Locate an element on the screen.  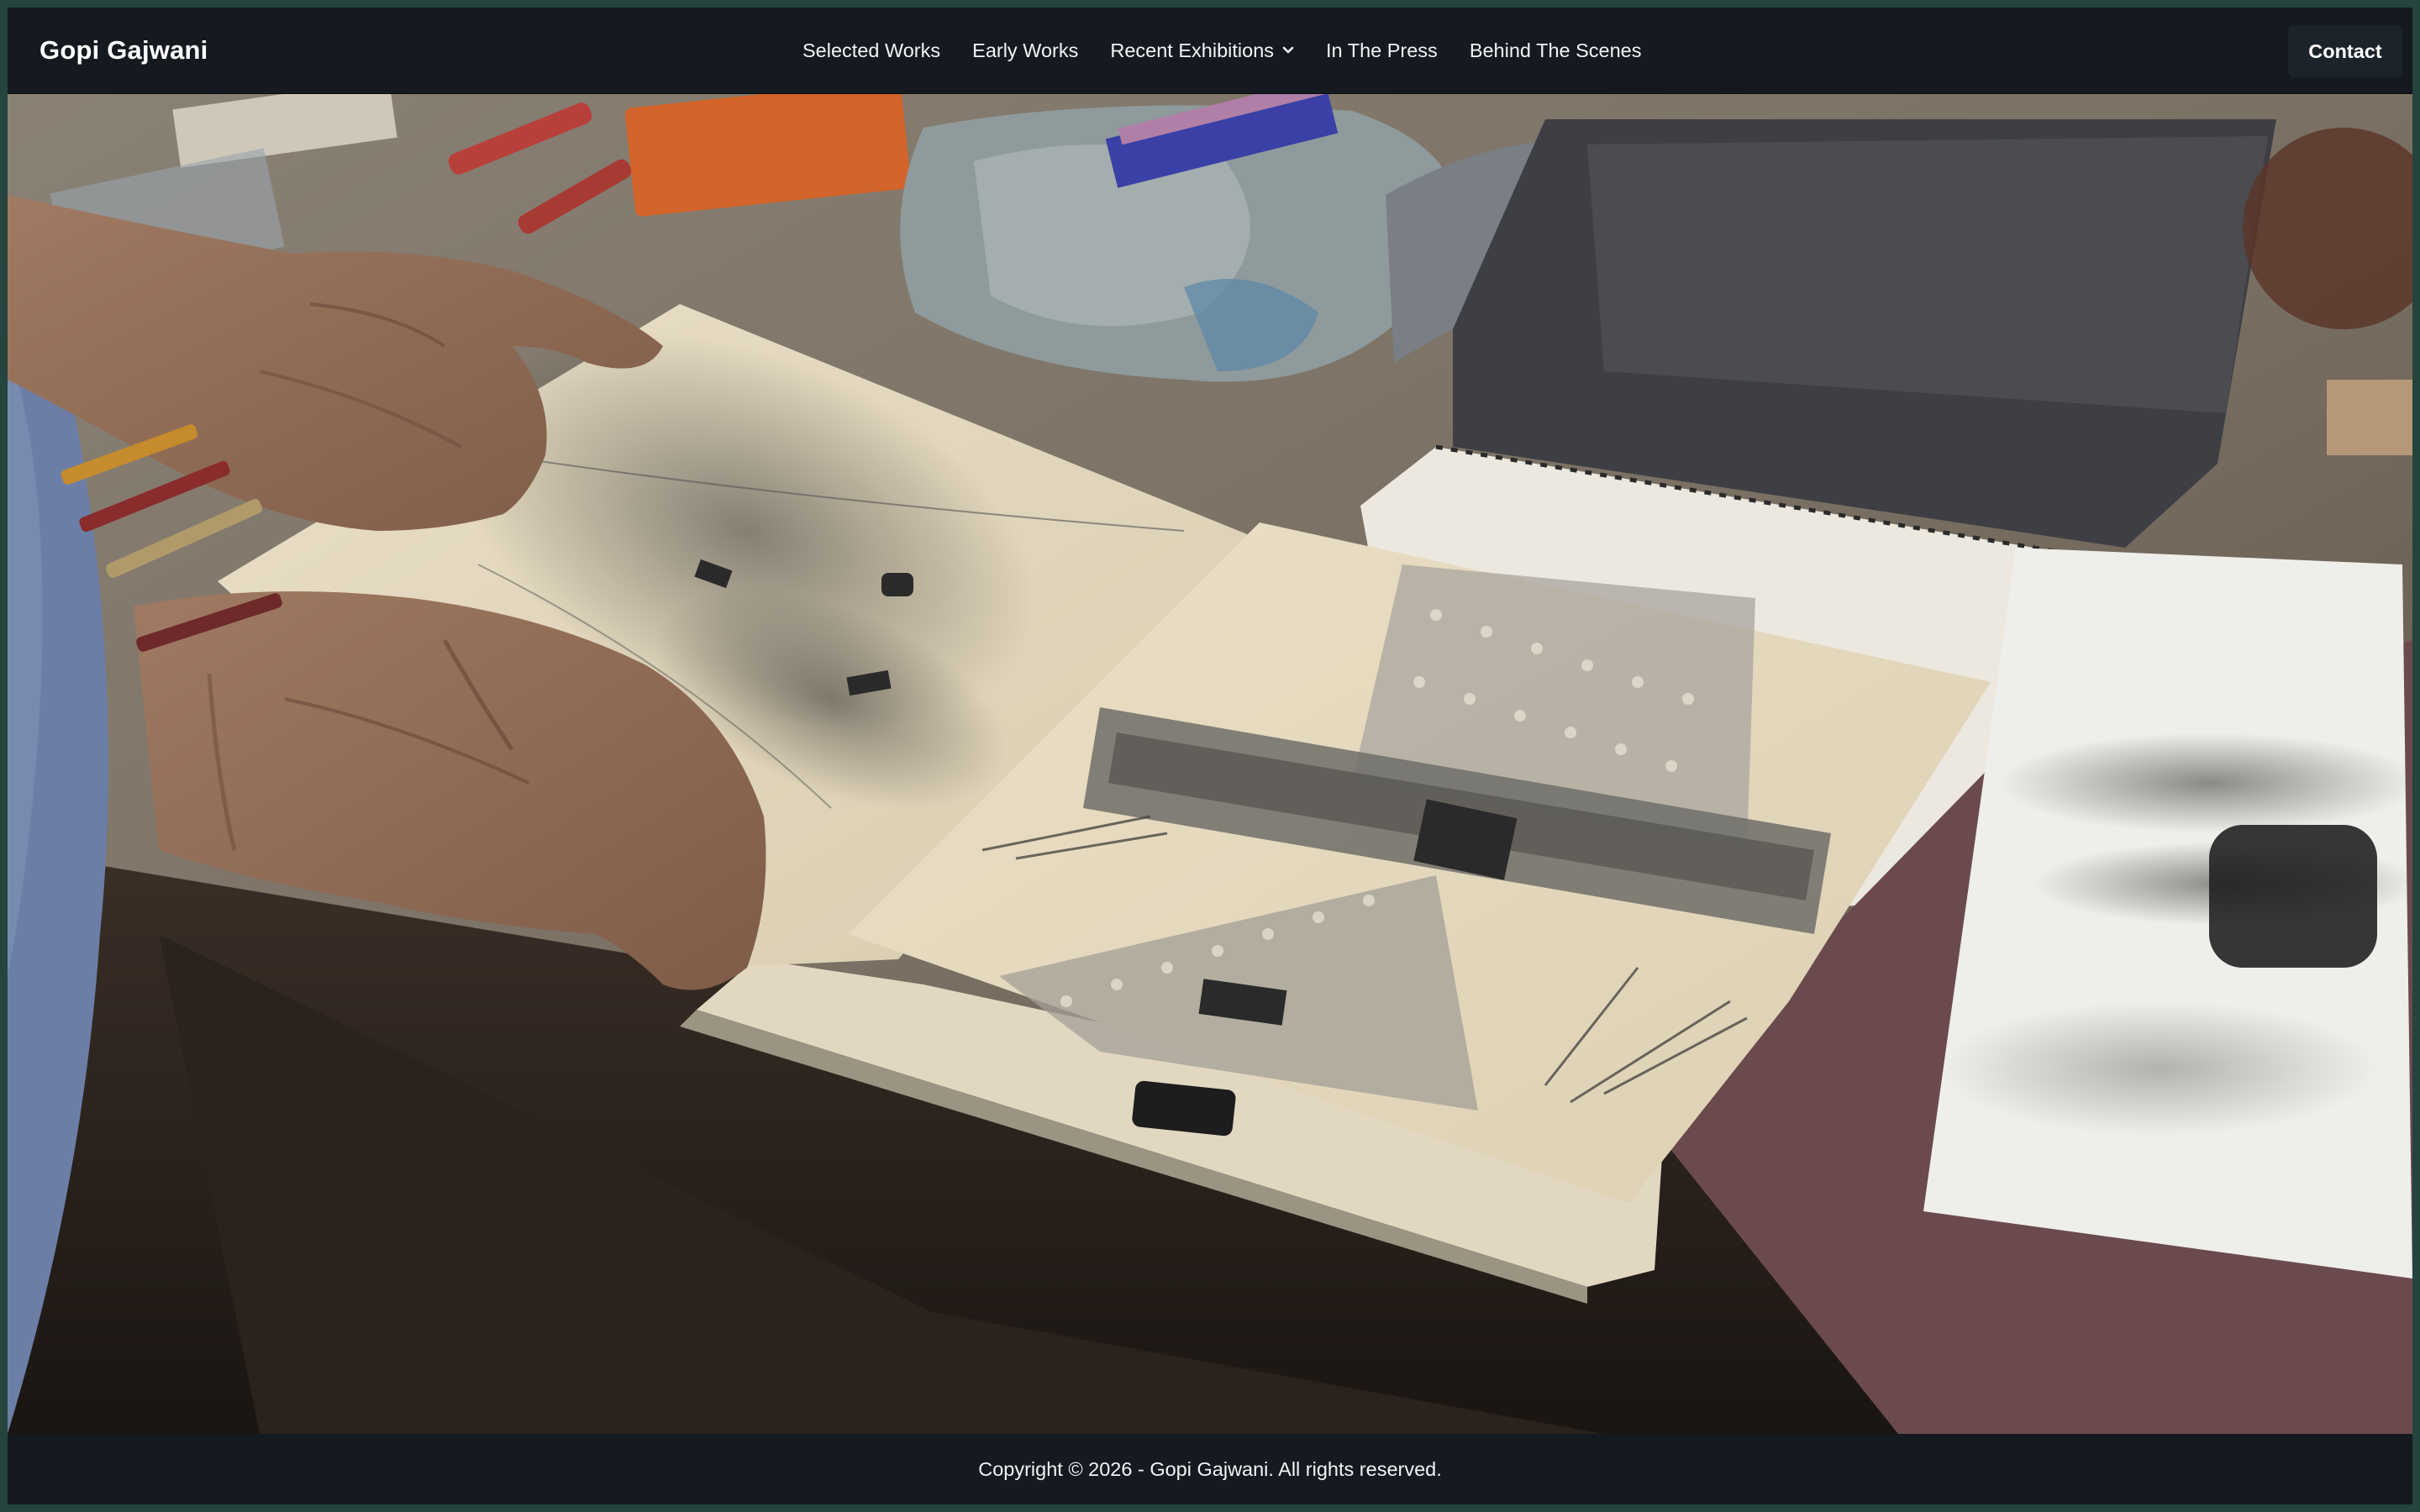
nav-label: In The Press is located at coordinates (1382, 50).